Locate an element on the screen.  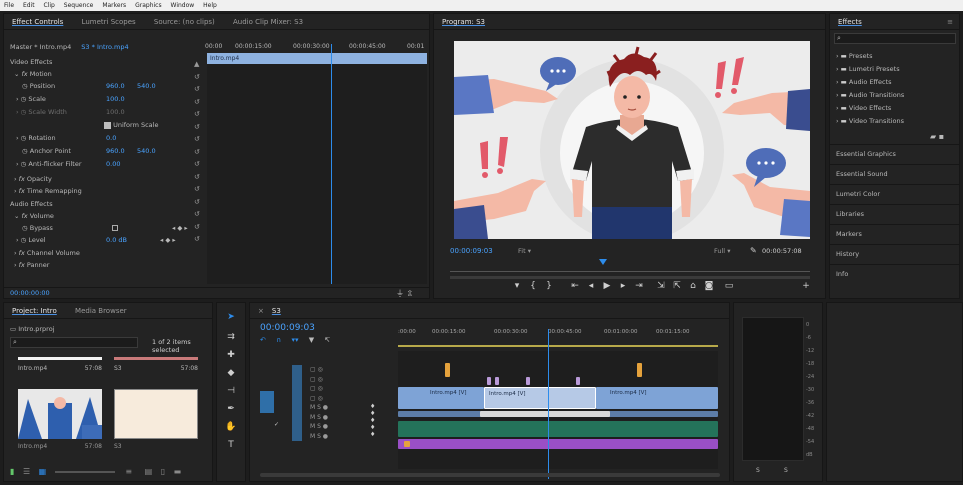
tab-lumetri-scopes: Lumetri Scopes is located at coordinates (109, 22).